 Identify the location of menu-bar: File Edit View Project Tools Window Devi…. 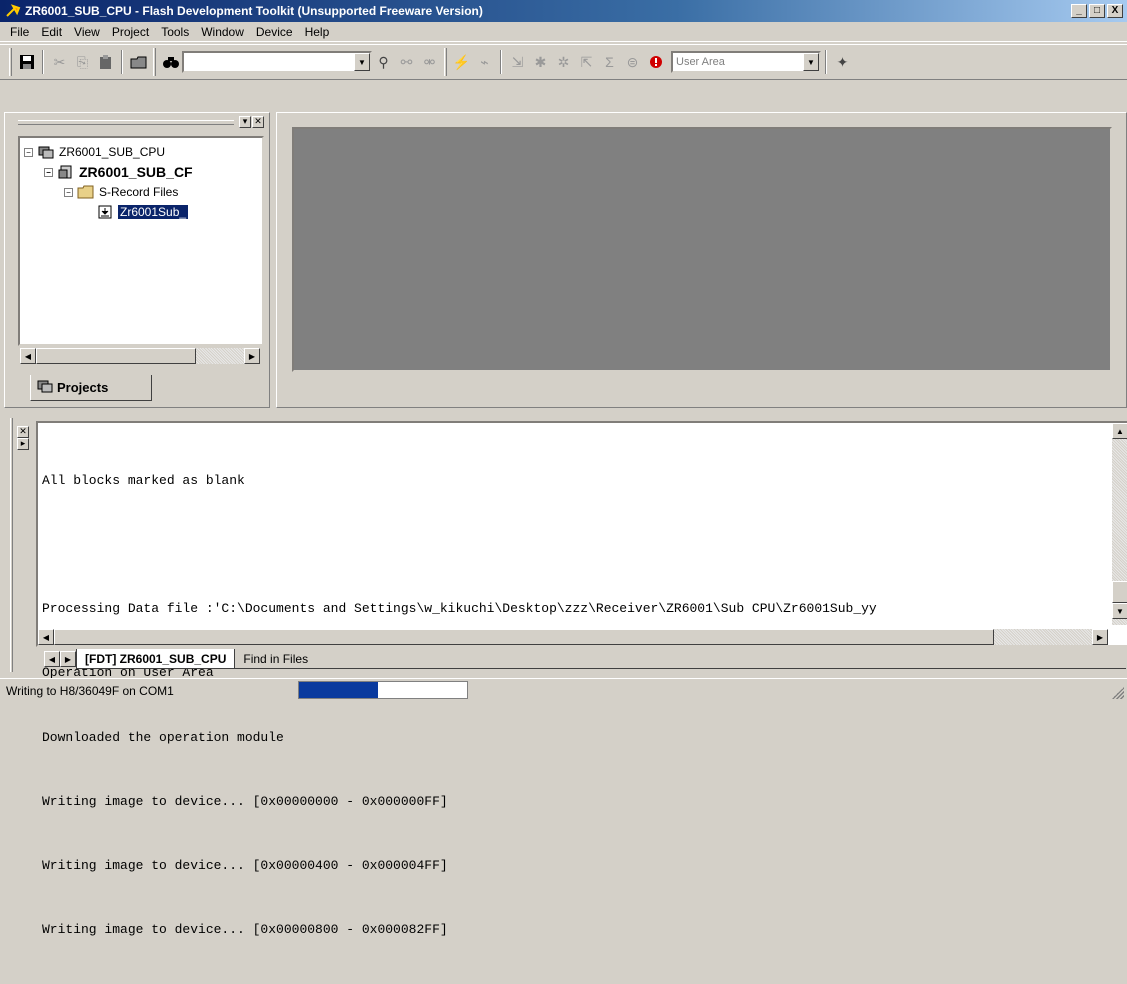
(563, 32).